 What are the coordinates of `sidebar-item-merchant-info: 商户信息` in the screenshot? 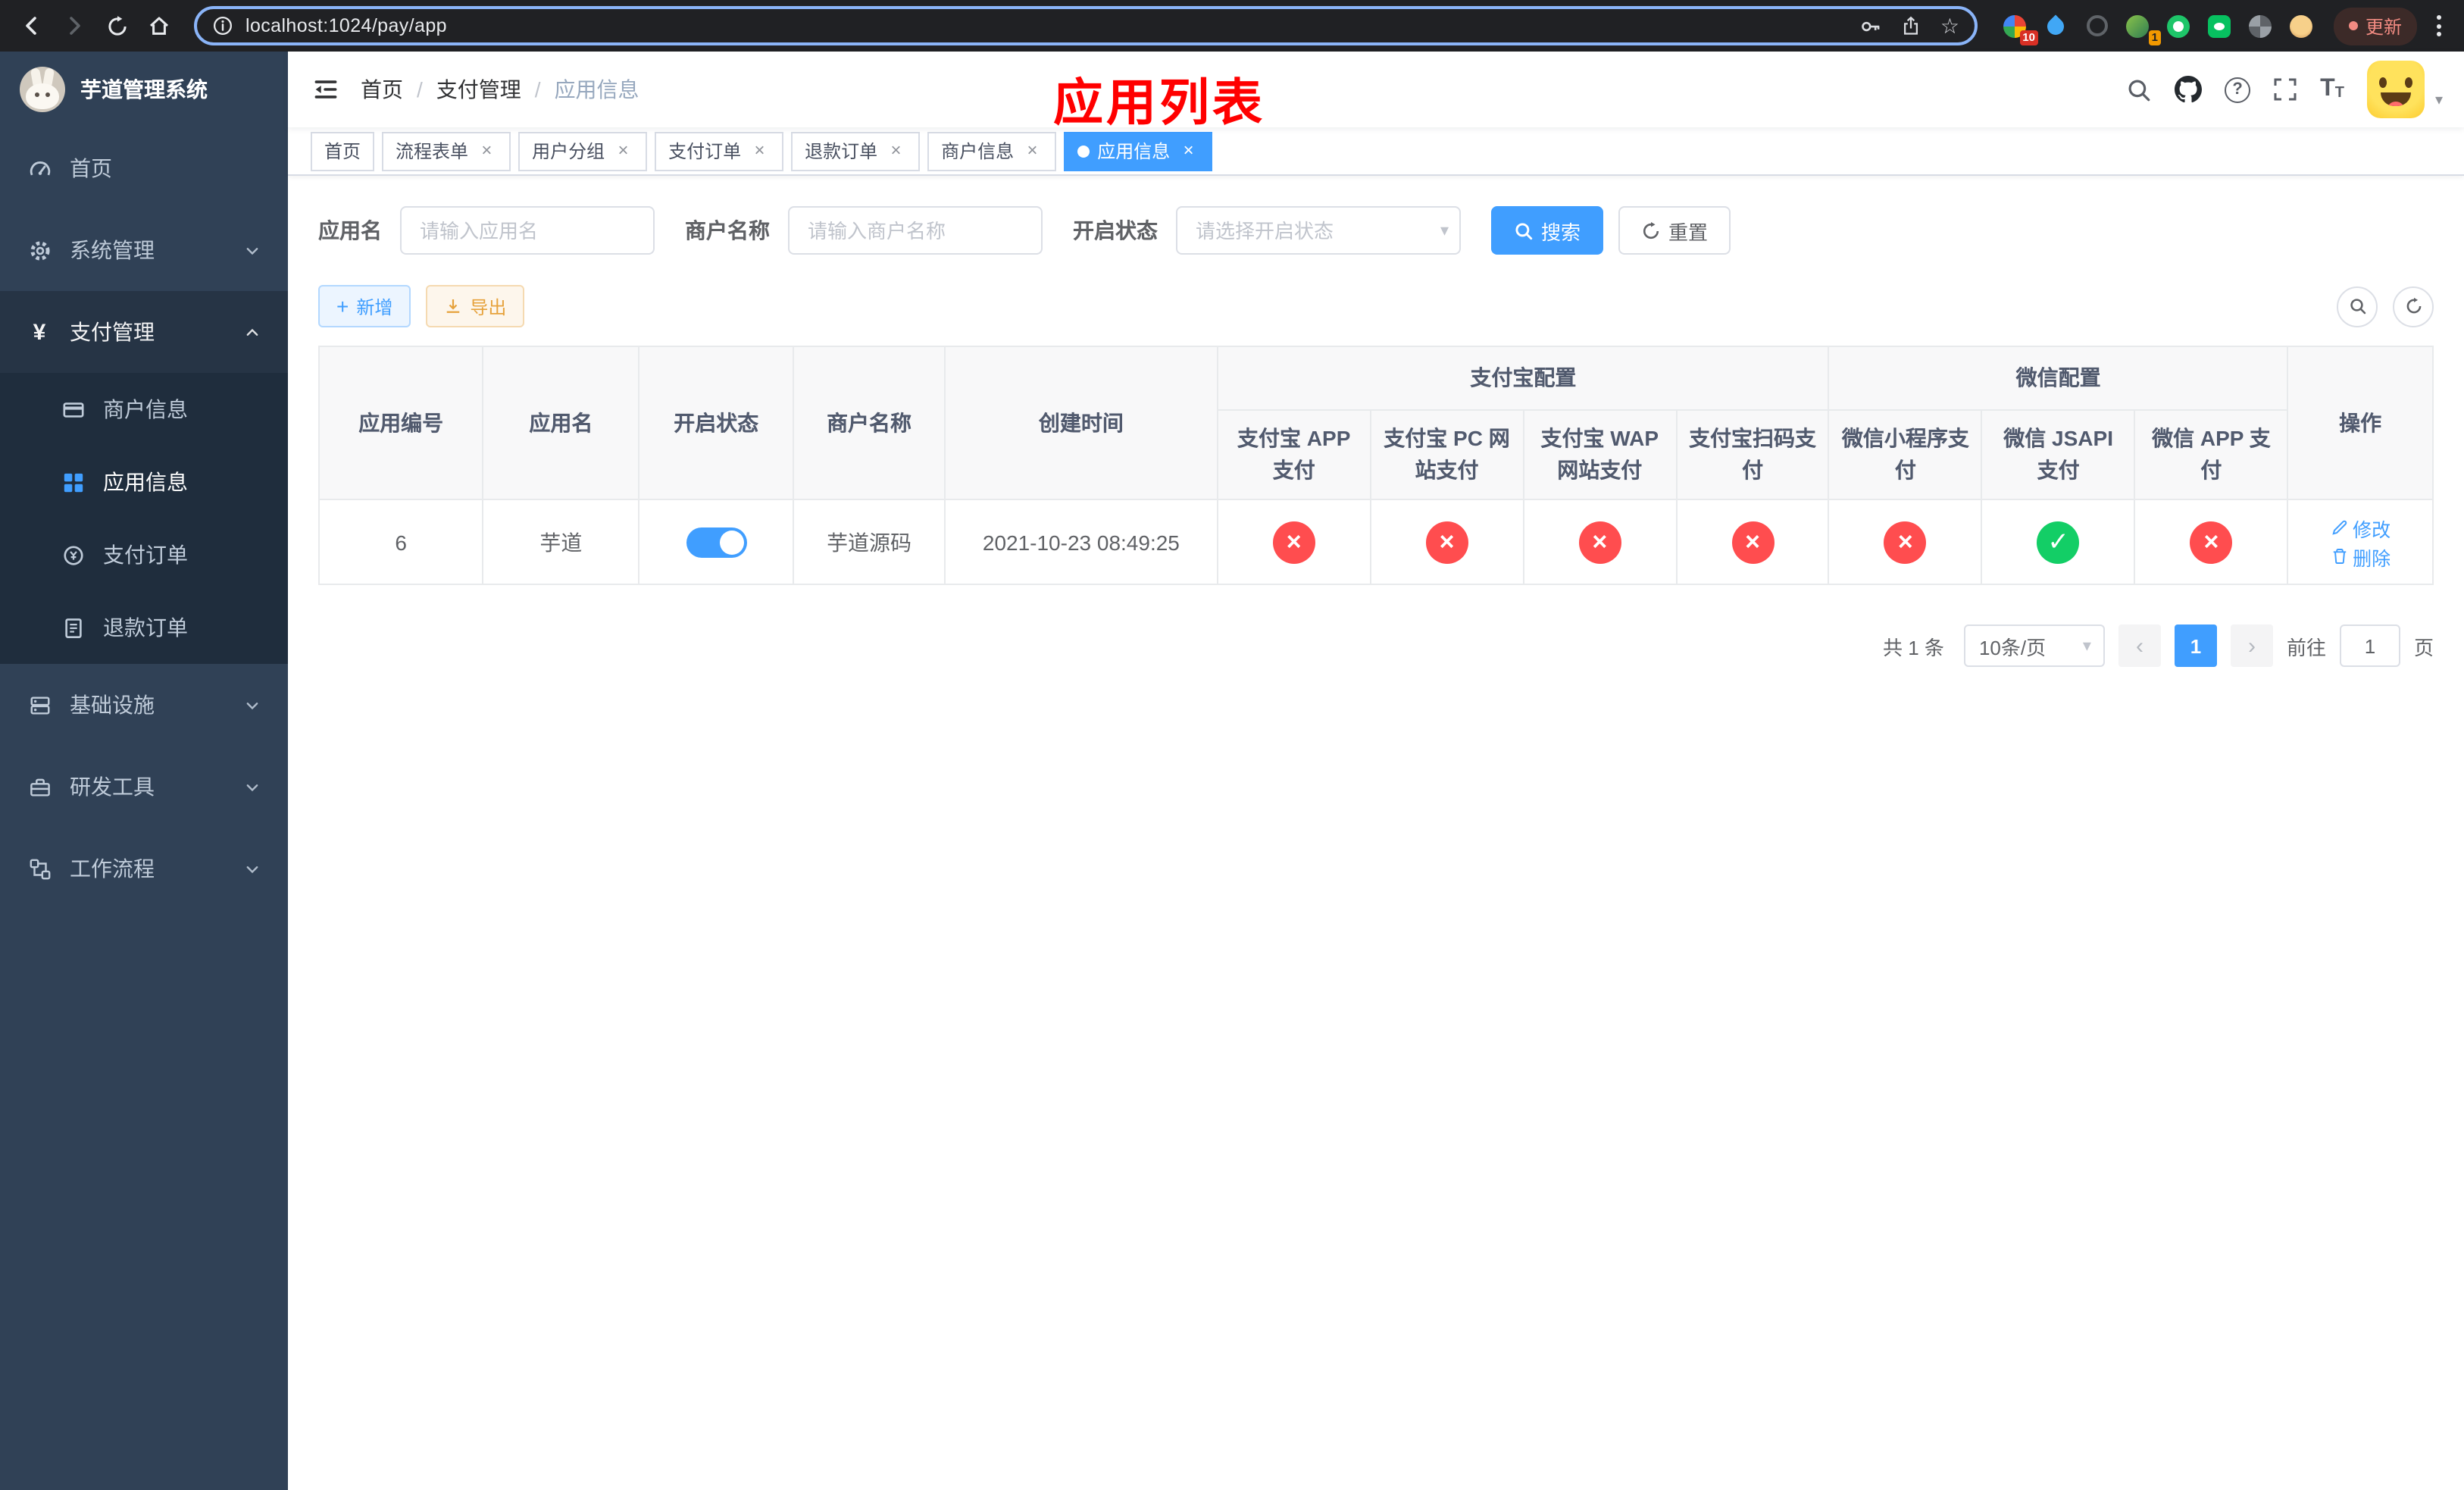 It's located at (144, 410).